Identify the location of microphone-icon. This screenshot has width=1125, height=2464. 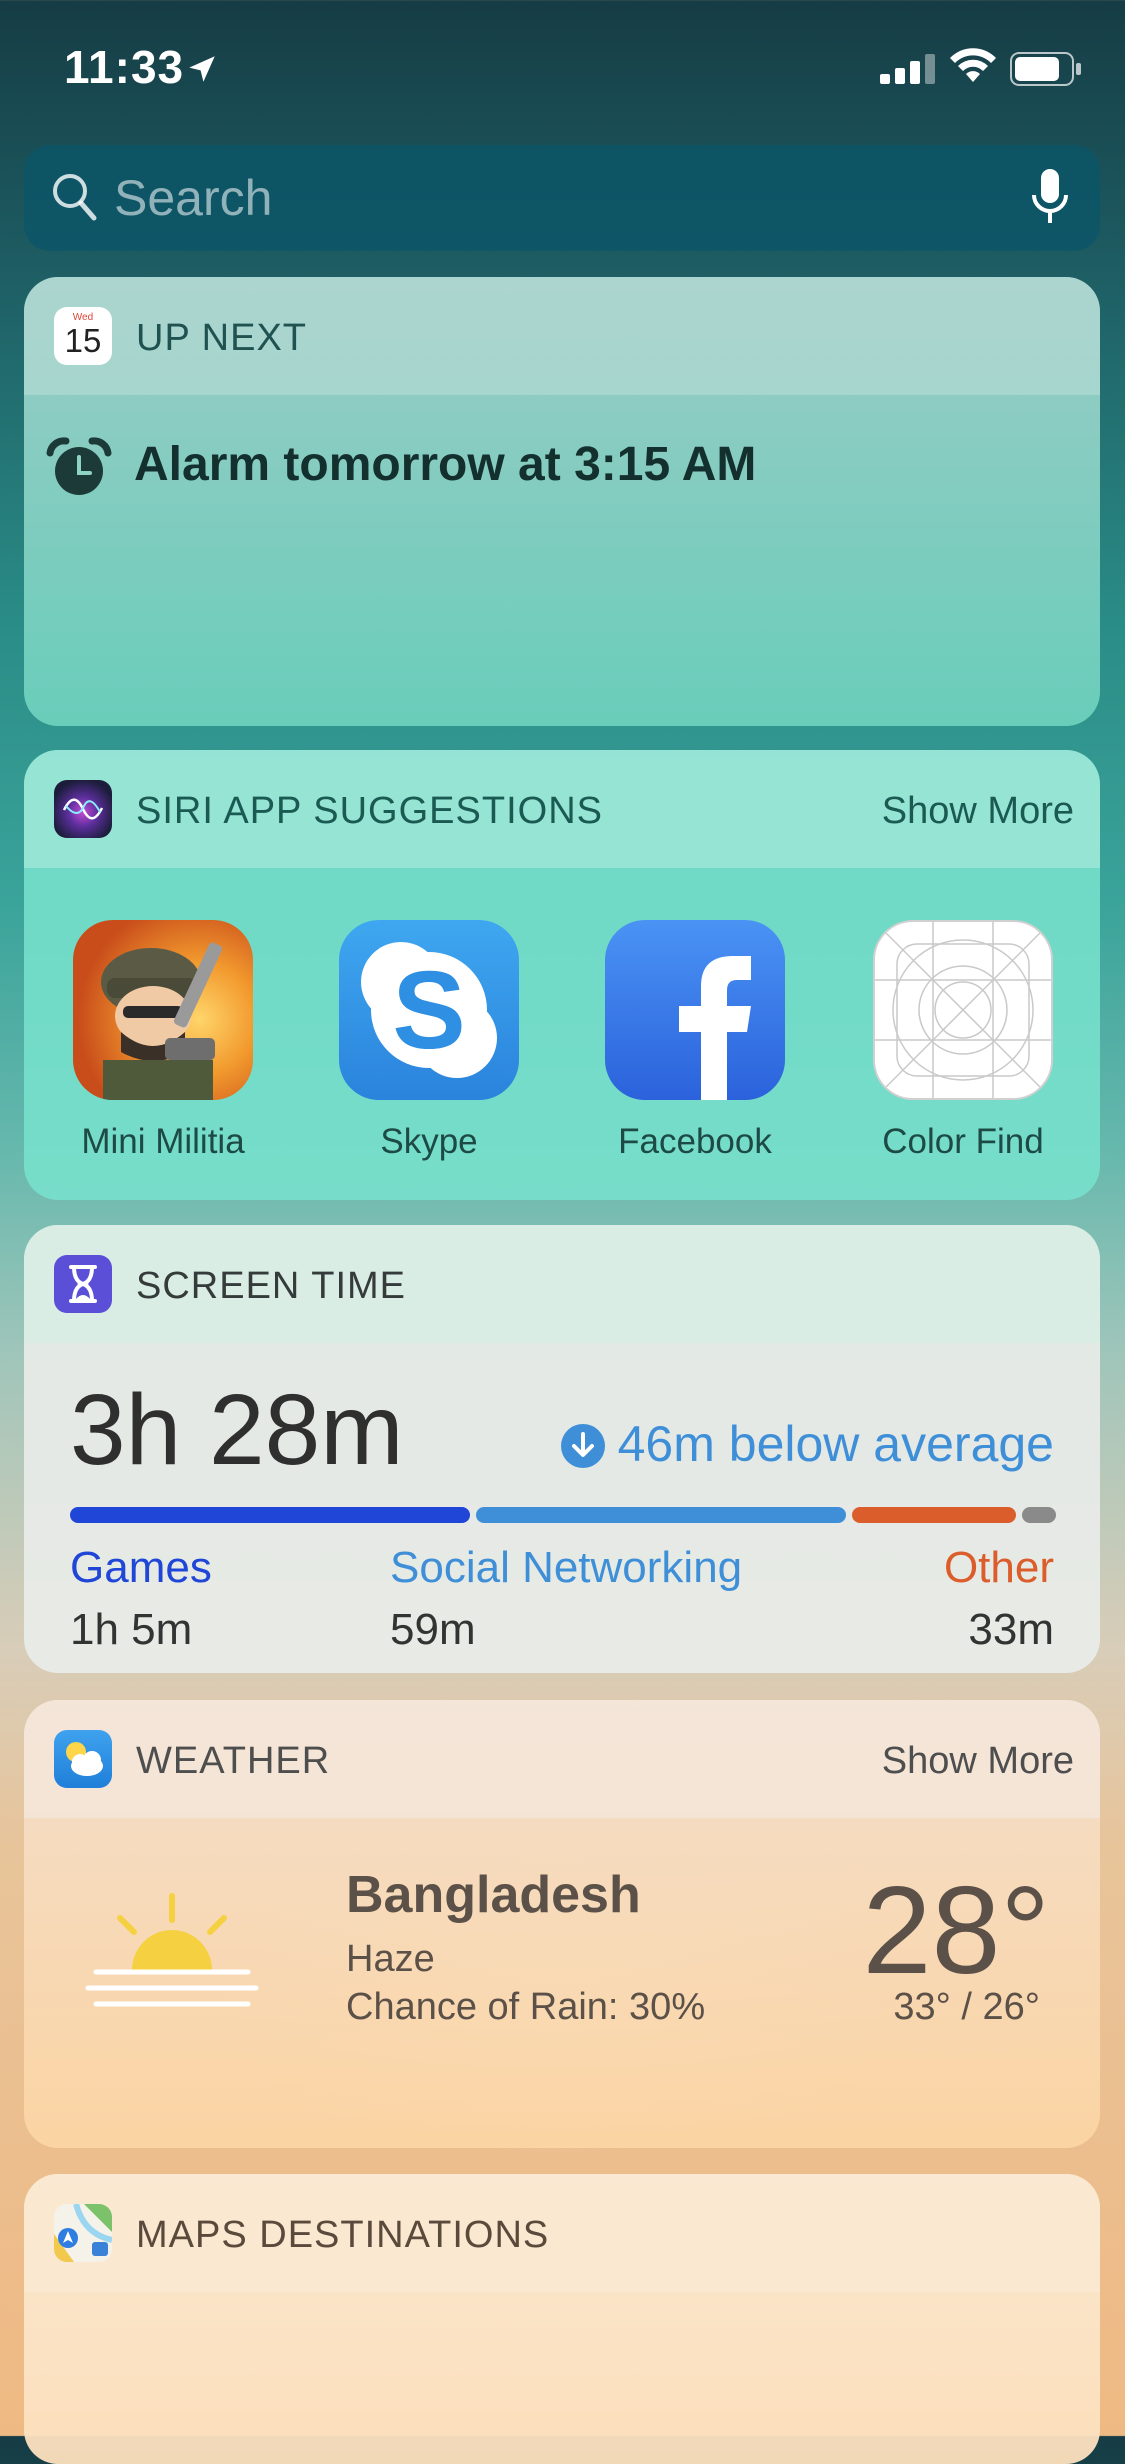
(1050, 199).